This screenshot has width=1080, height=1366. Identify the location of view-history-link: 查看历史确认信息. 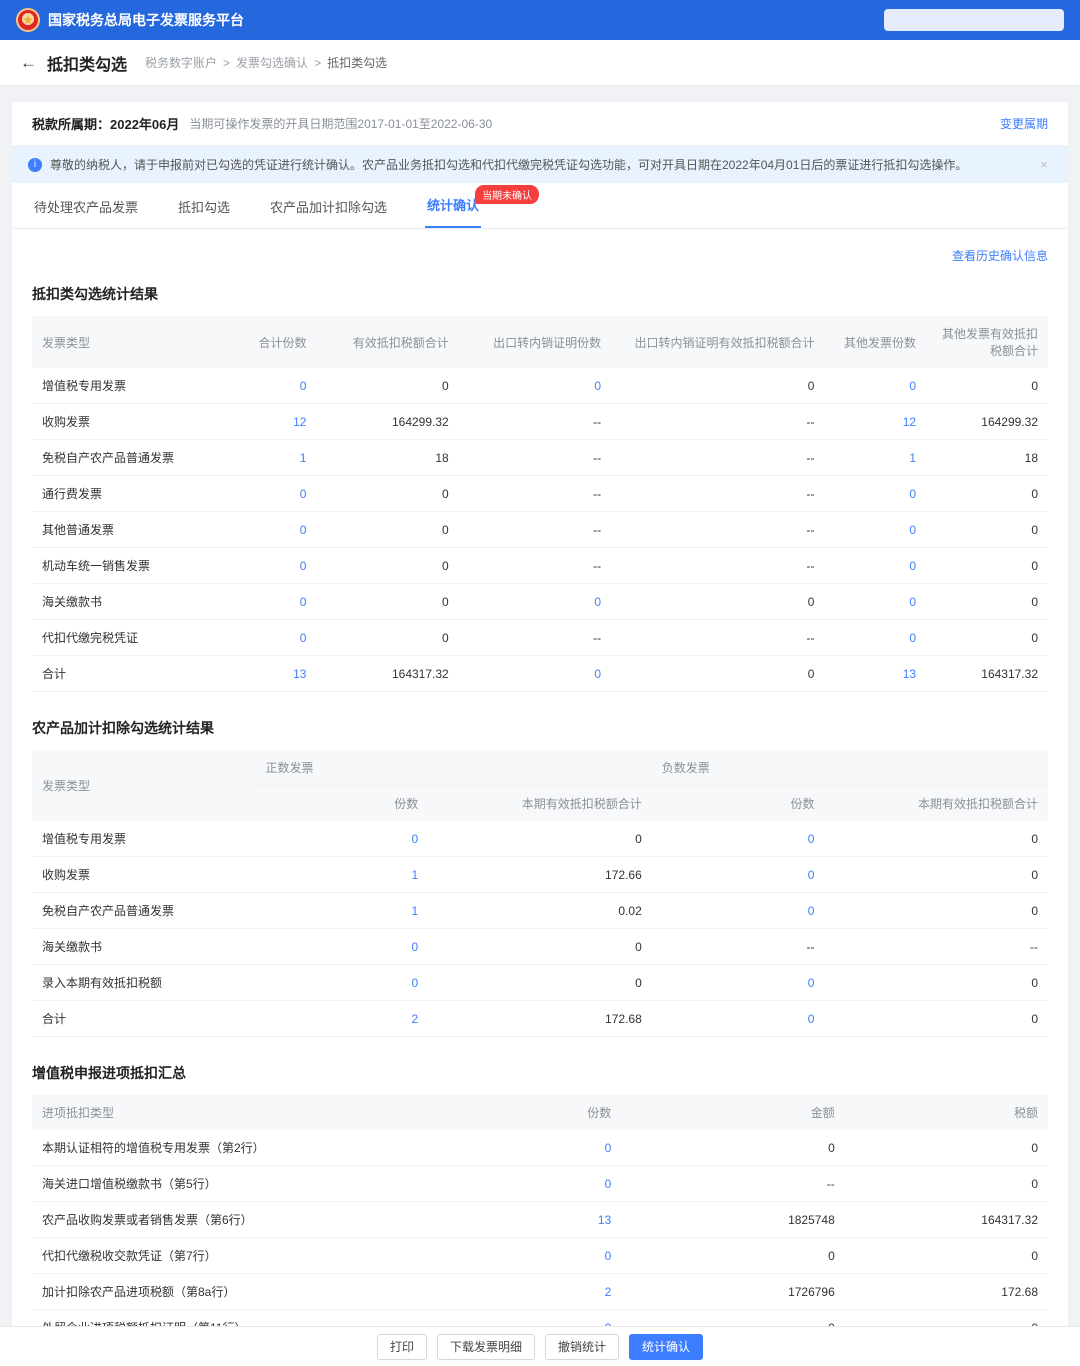
(1000, 255).